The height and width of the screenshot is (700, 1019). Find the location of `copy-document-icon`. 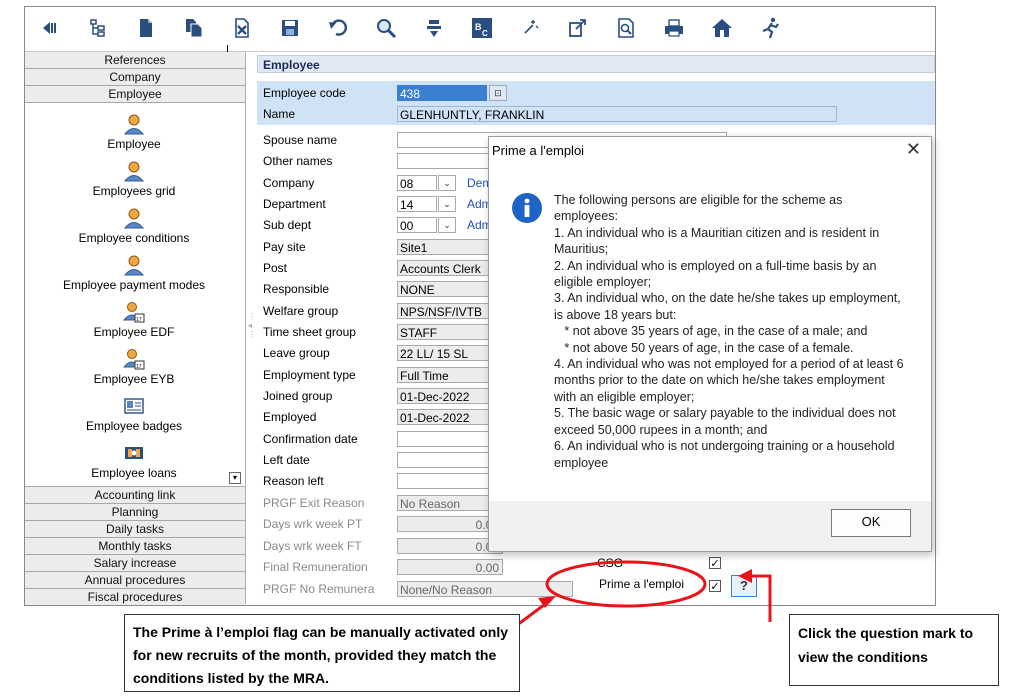

copy-document-icon is located at coordinates (194, 28).